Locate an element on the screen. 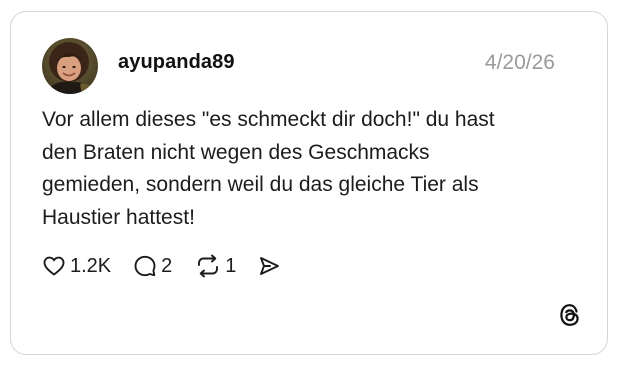  repost-arrows-icon is located at coordinates (208, 266).